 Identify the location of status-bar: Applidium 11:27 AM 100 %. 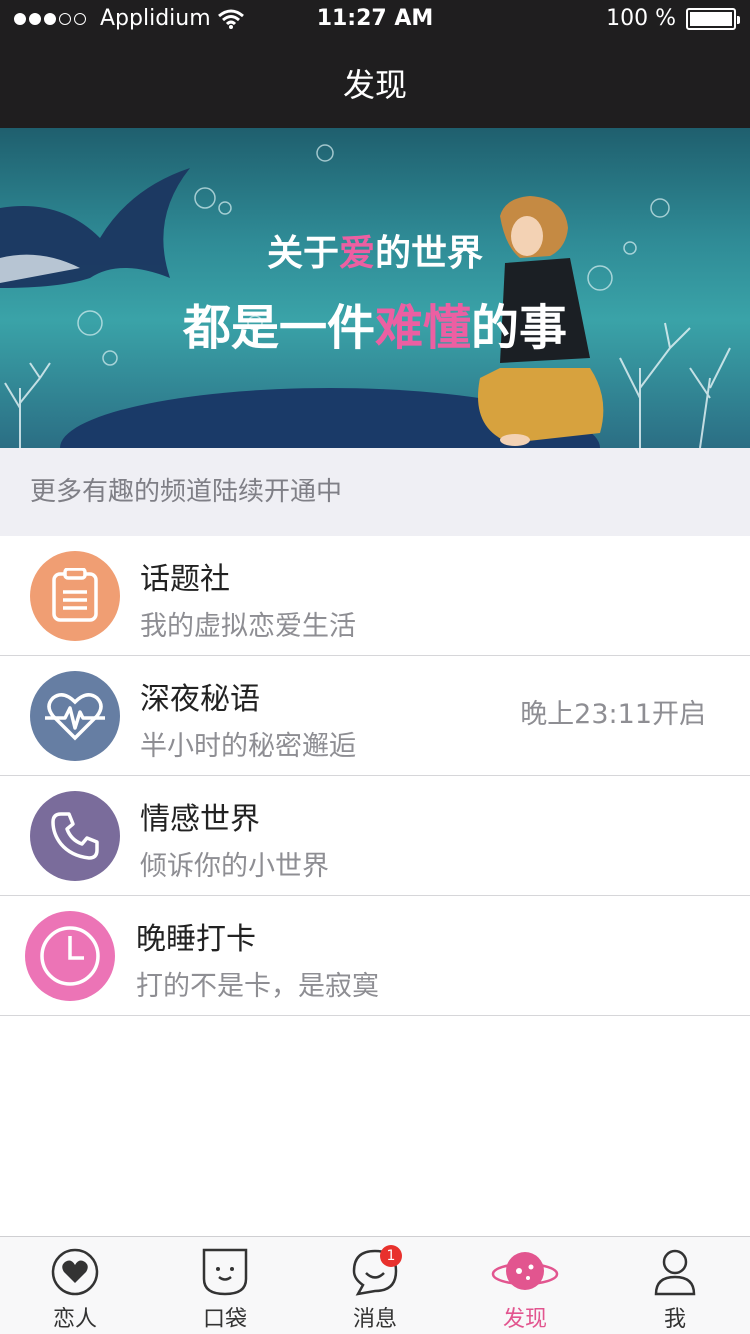
(375, 20).